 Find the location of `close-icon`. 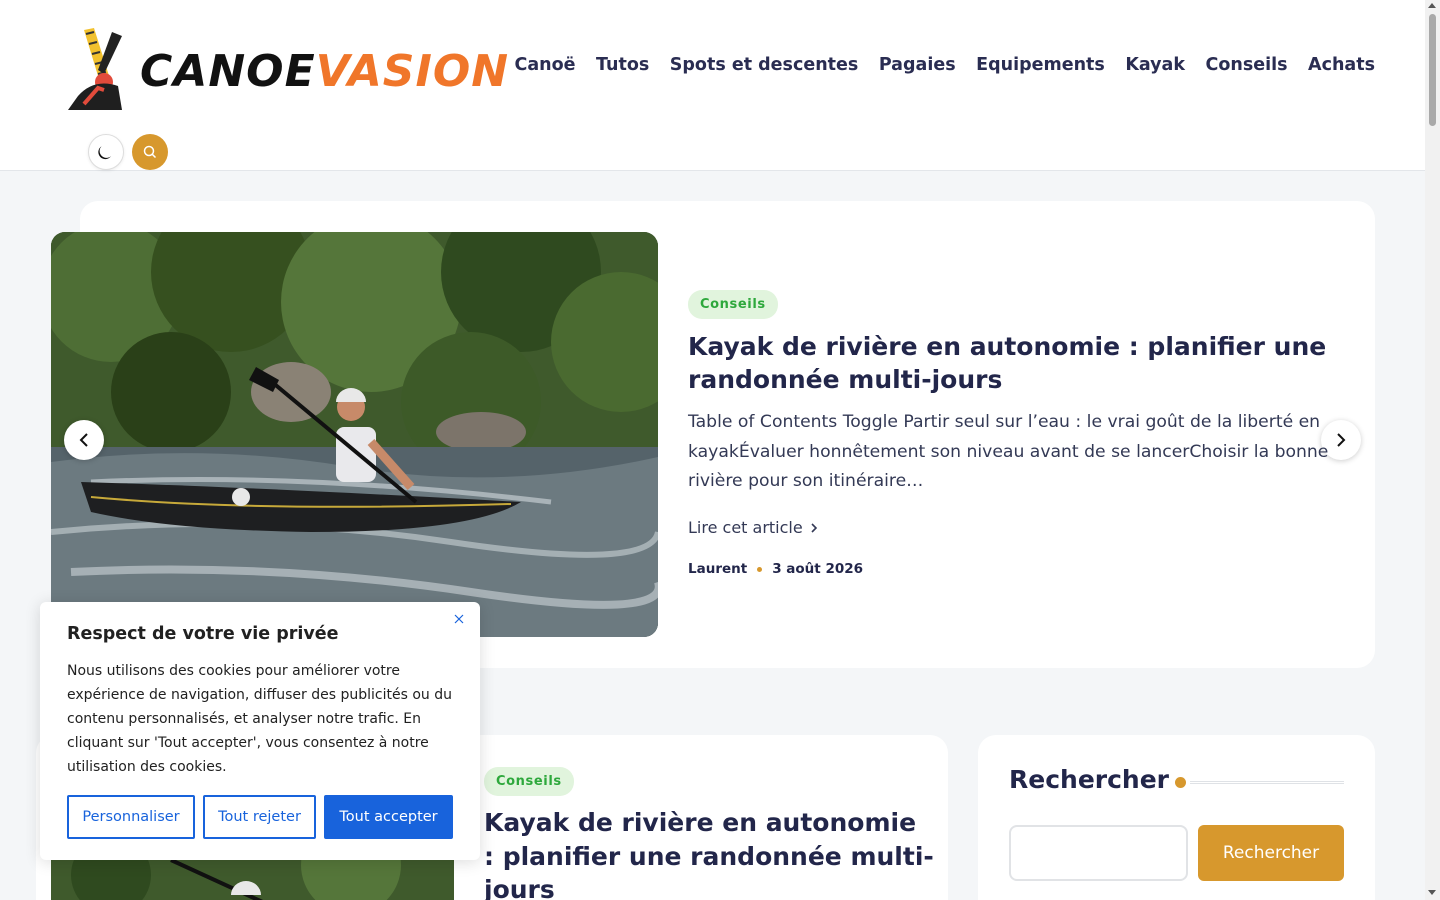

close-icon is located at coordinates (459, 619).